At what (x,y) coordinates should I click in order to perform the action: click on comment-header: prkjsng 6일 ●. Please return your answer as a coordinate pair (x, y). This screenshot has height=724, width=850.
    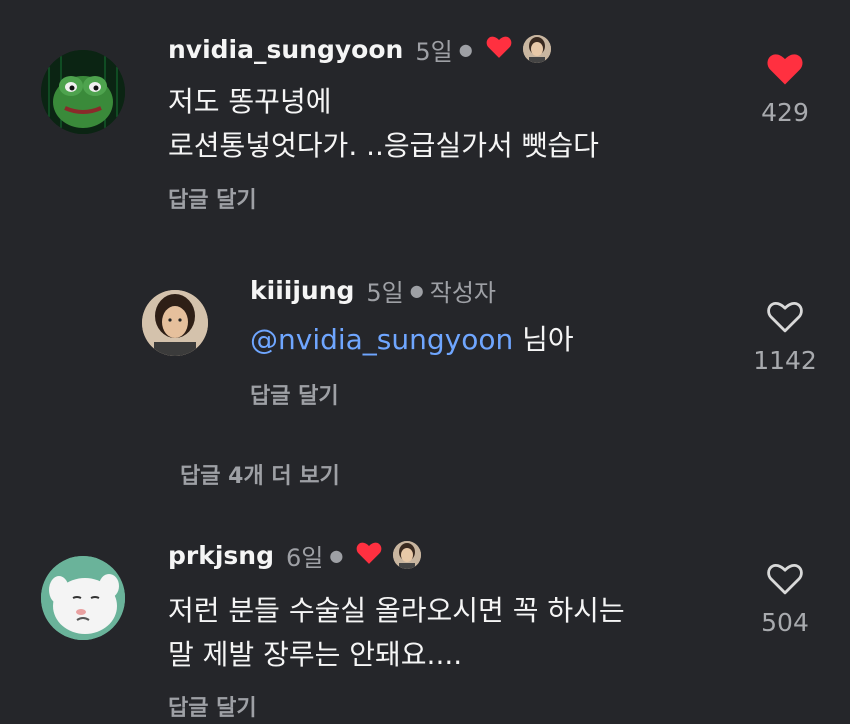
    Looking at the image, I should click on (295, 555).